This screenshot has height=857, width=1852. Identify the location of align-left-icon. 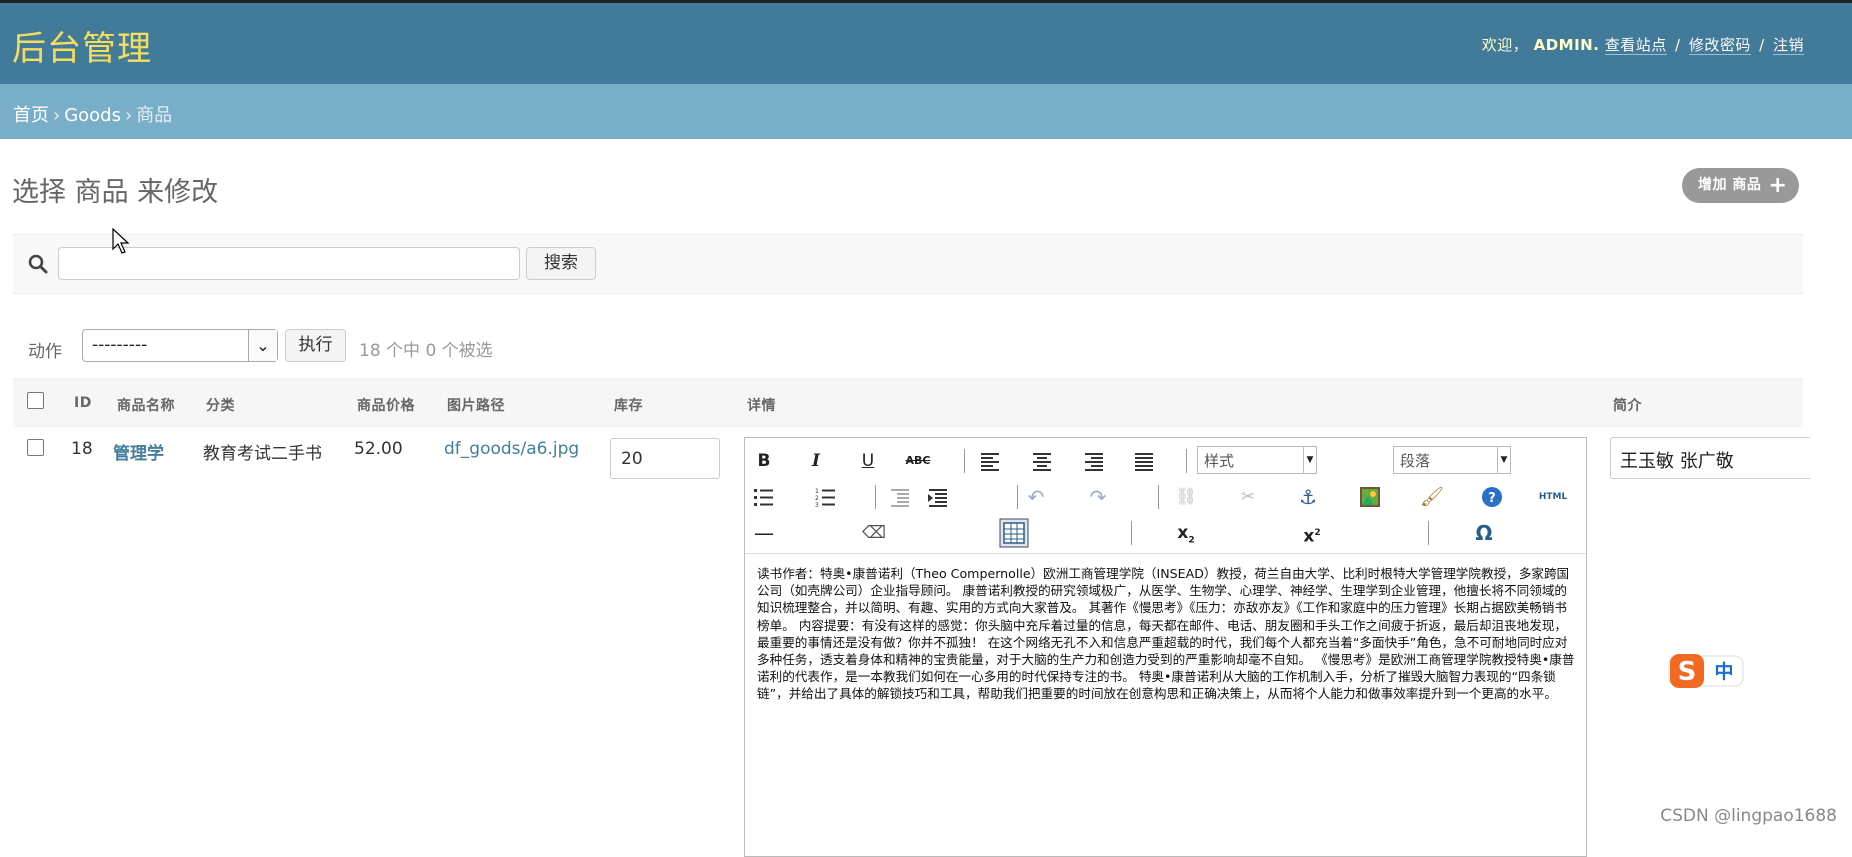
(990, 461).